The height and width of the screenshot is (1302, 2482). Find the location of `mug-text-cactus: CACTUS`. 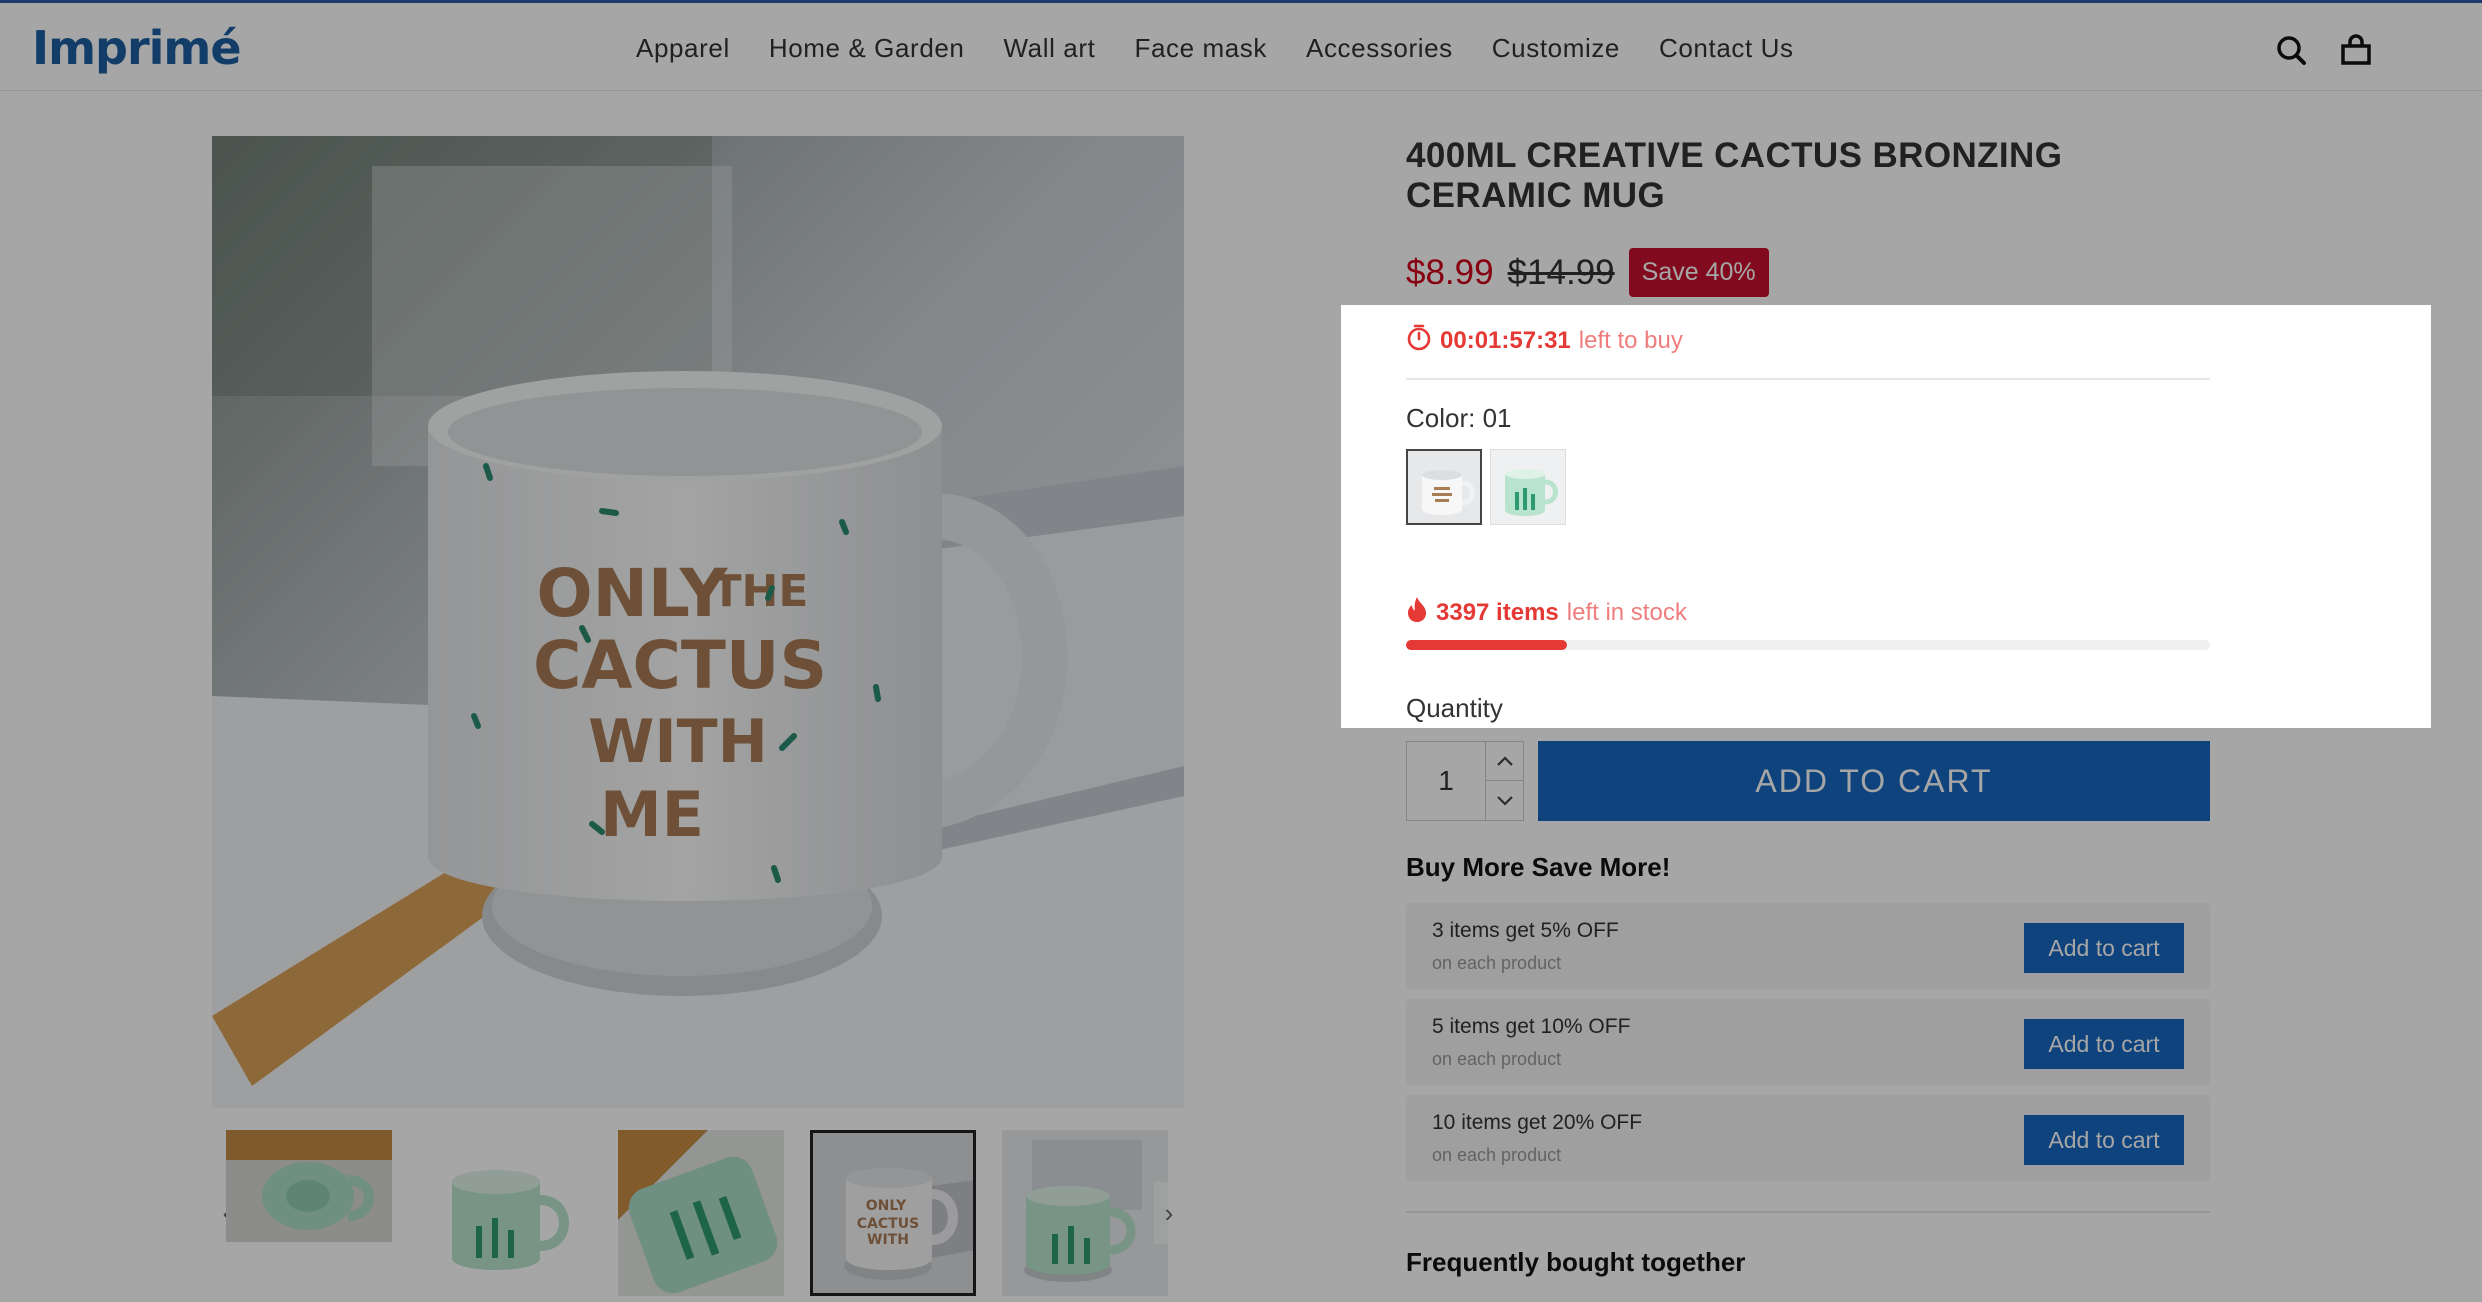

mug-text-cactus: CACTUS is located at coordinates (680, 665).